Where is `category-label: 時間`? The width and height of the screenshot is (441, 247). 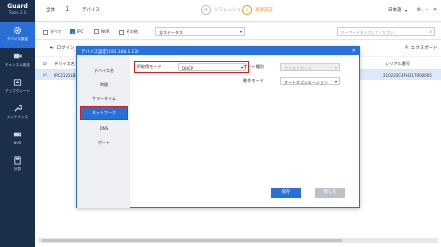 category-label: 時間 is located at coordinates (104, 84).